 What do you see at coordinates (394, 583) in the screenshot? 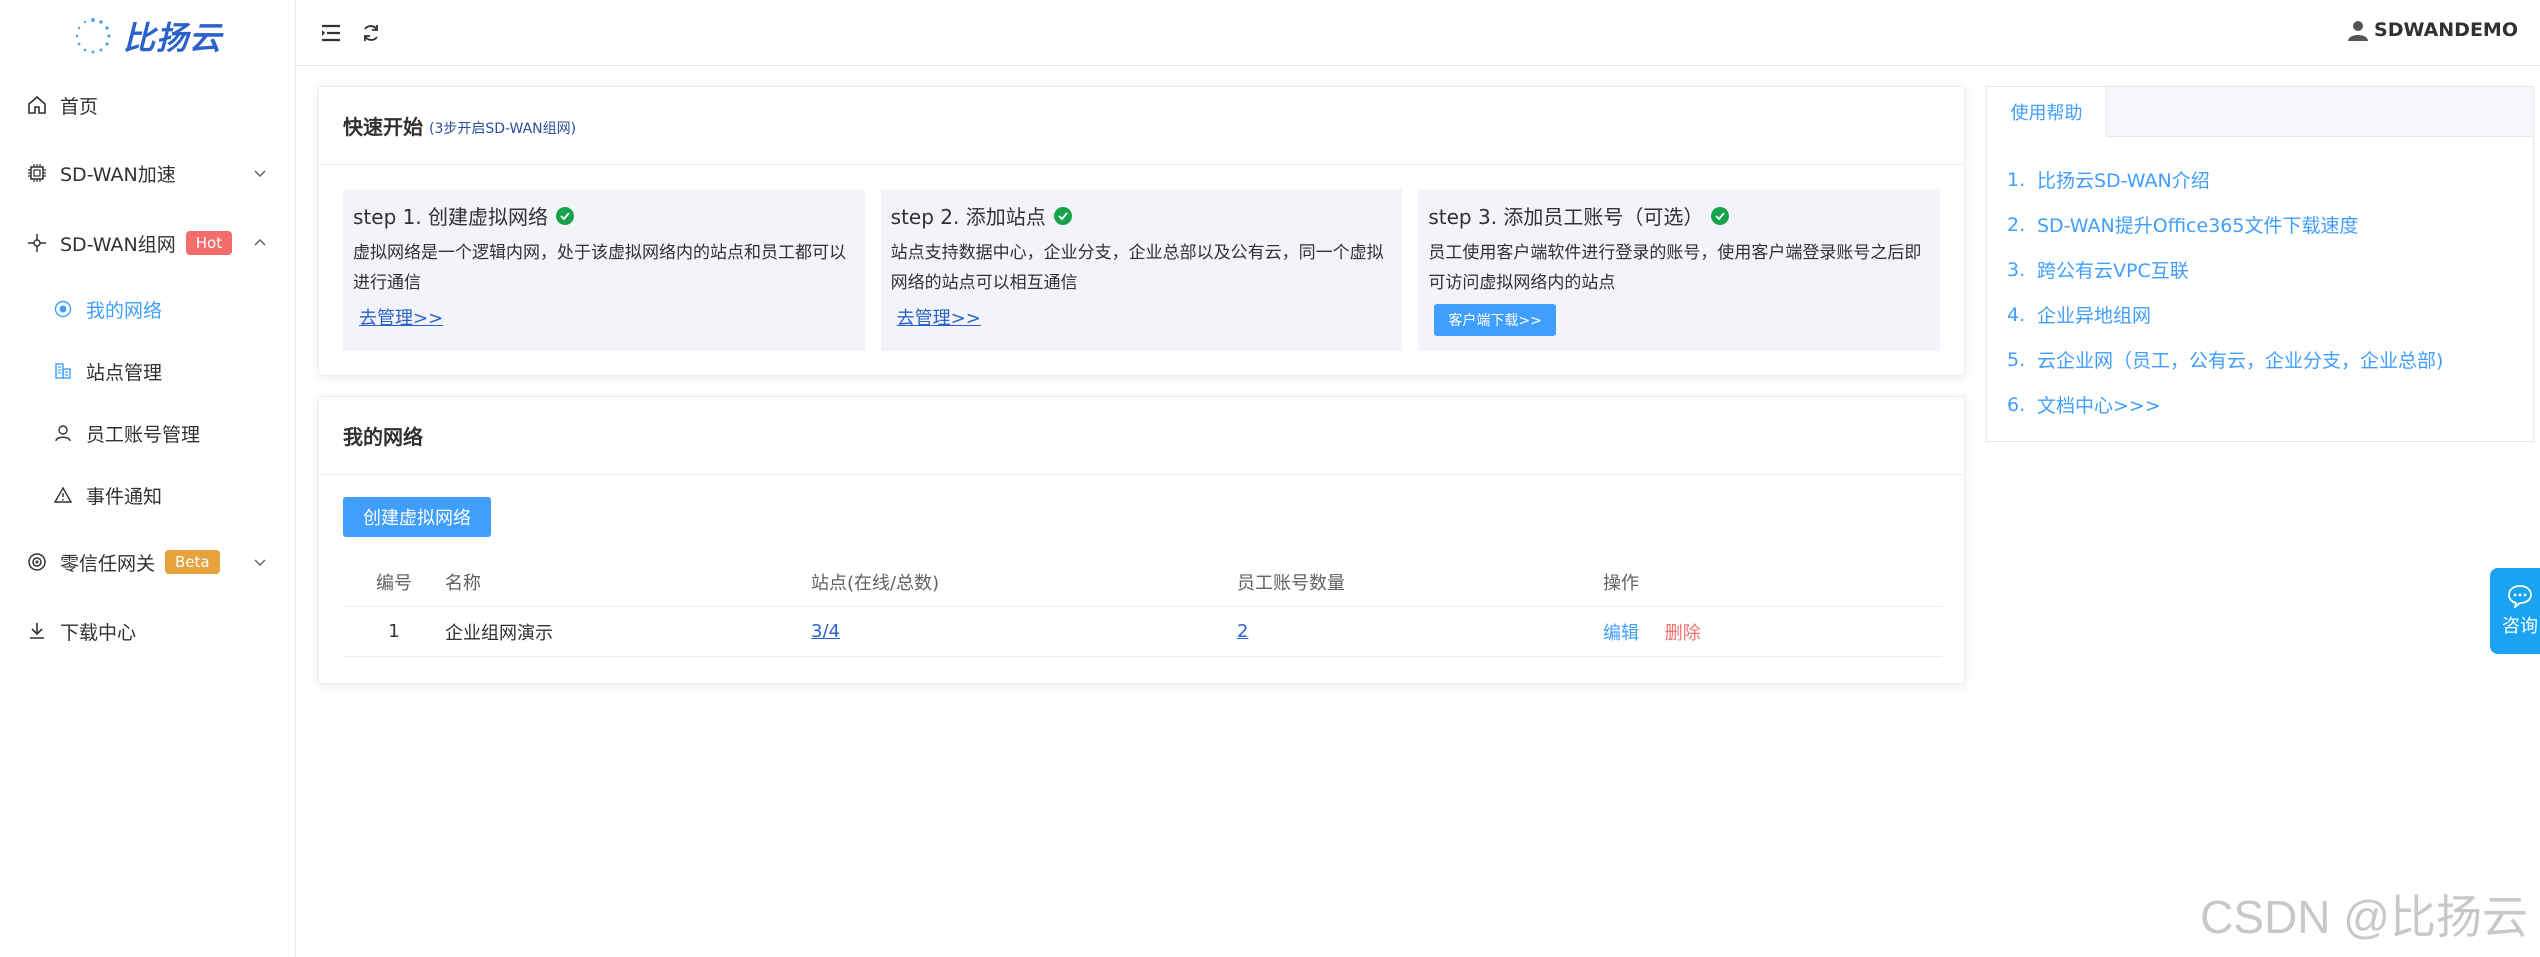
I see `col-id: 编号` at bounding box center [394, 583].